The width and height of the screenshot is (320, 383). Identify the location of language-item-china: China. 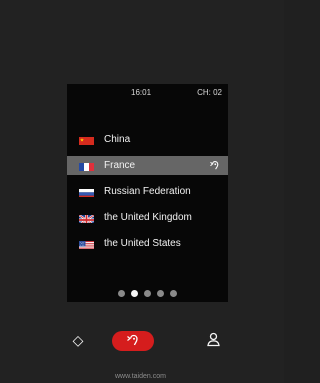
(147, 139).